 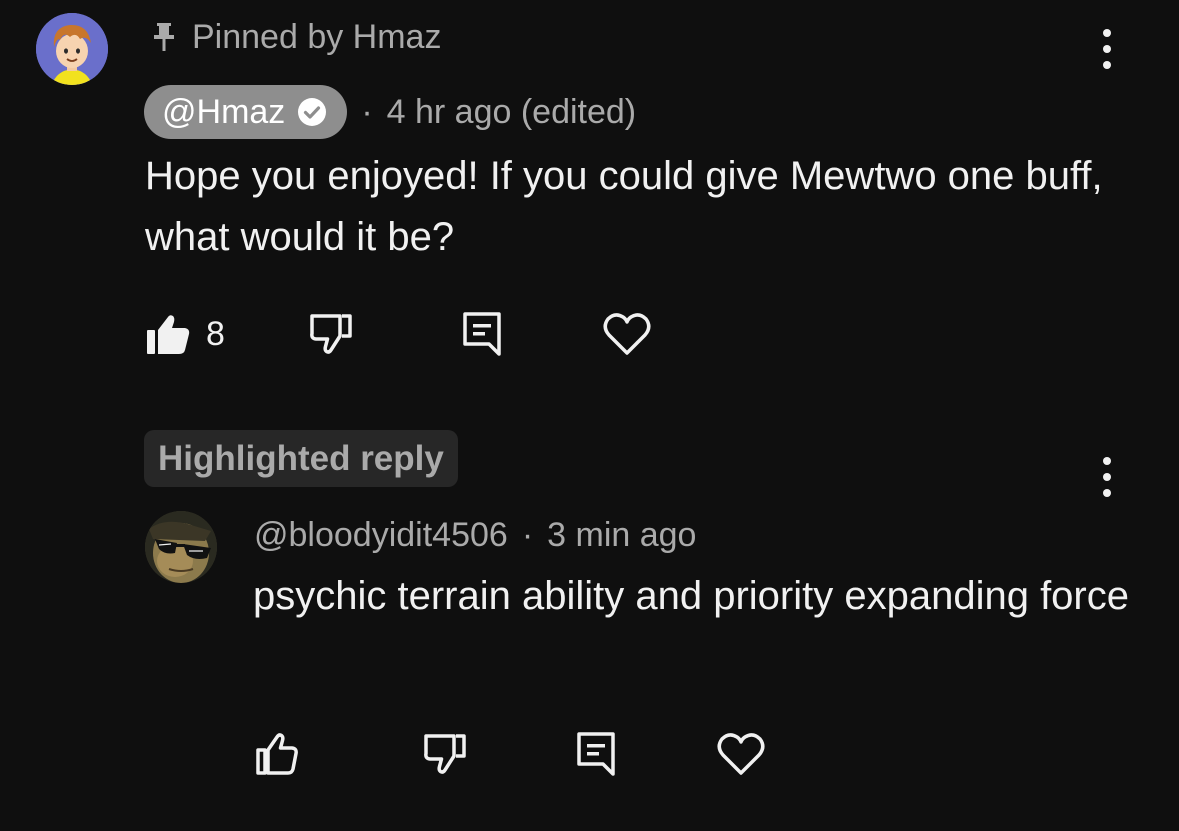 I want to click on reply-timestamp: 3 min ago, so click(x=622, y=534).